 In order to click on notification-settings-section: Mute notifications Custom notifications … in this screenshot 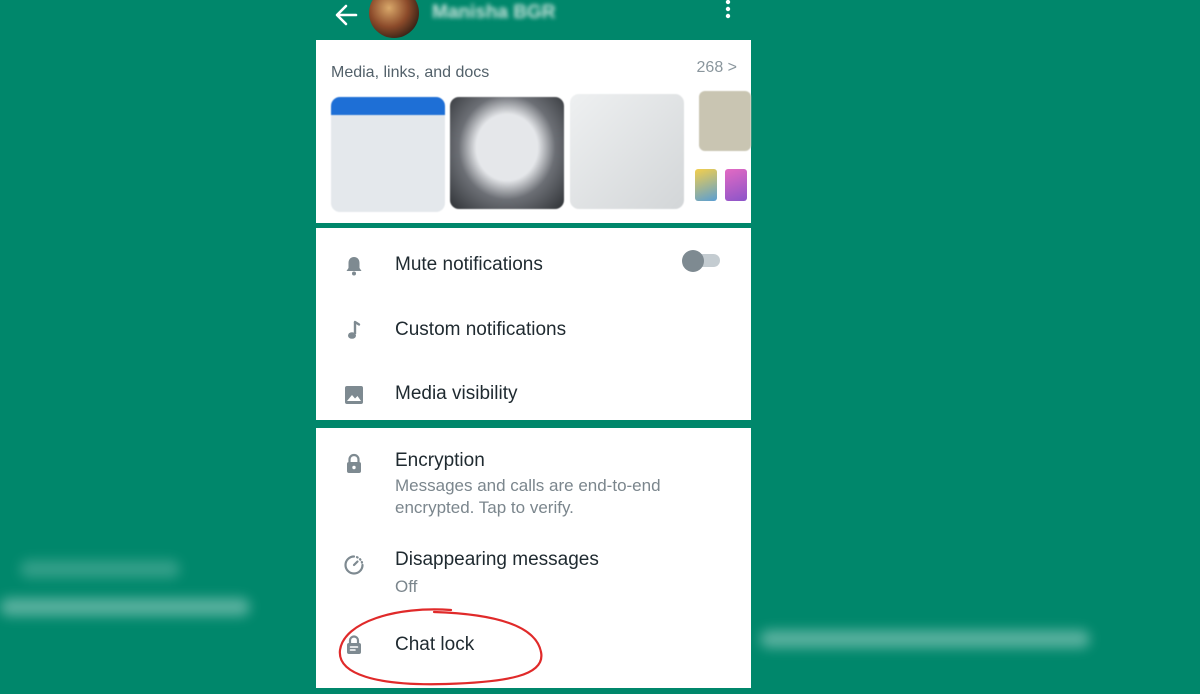, I will do `click(533, 324)`.